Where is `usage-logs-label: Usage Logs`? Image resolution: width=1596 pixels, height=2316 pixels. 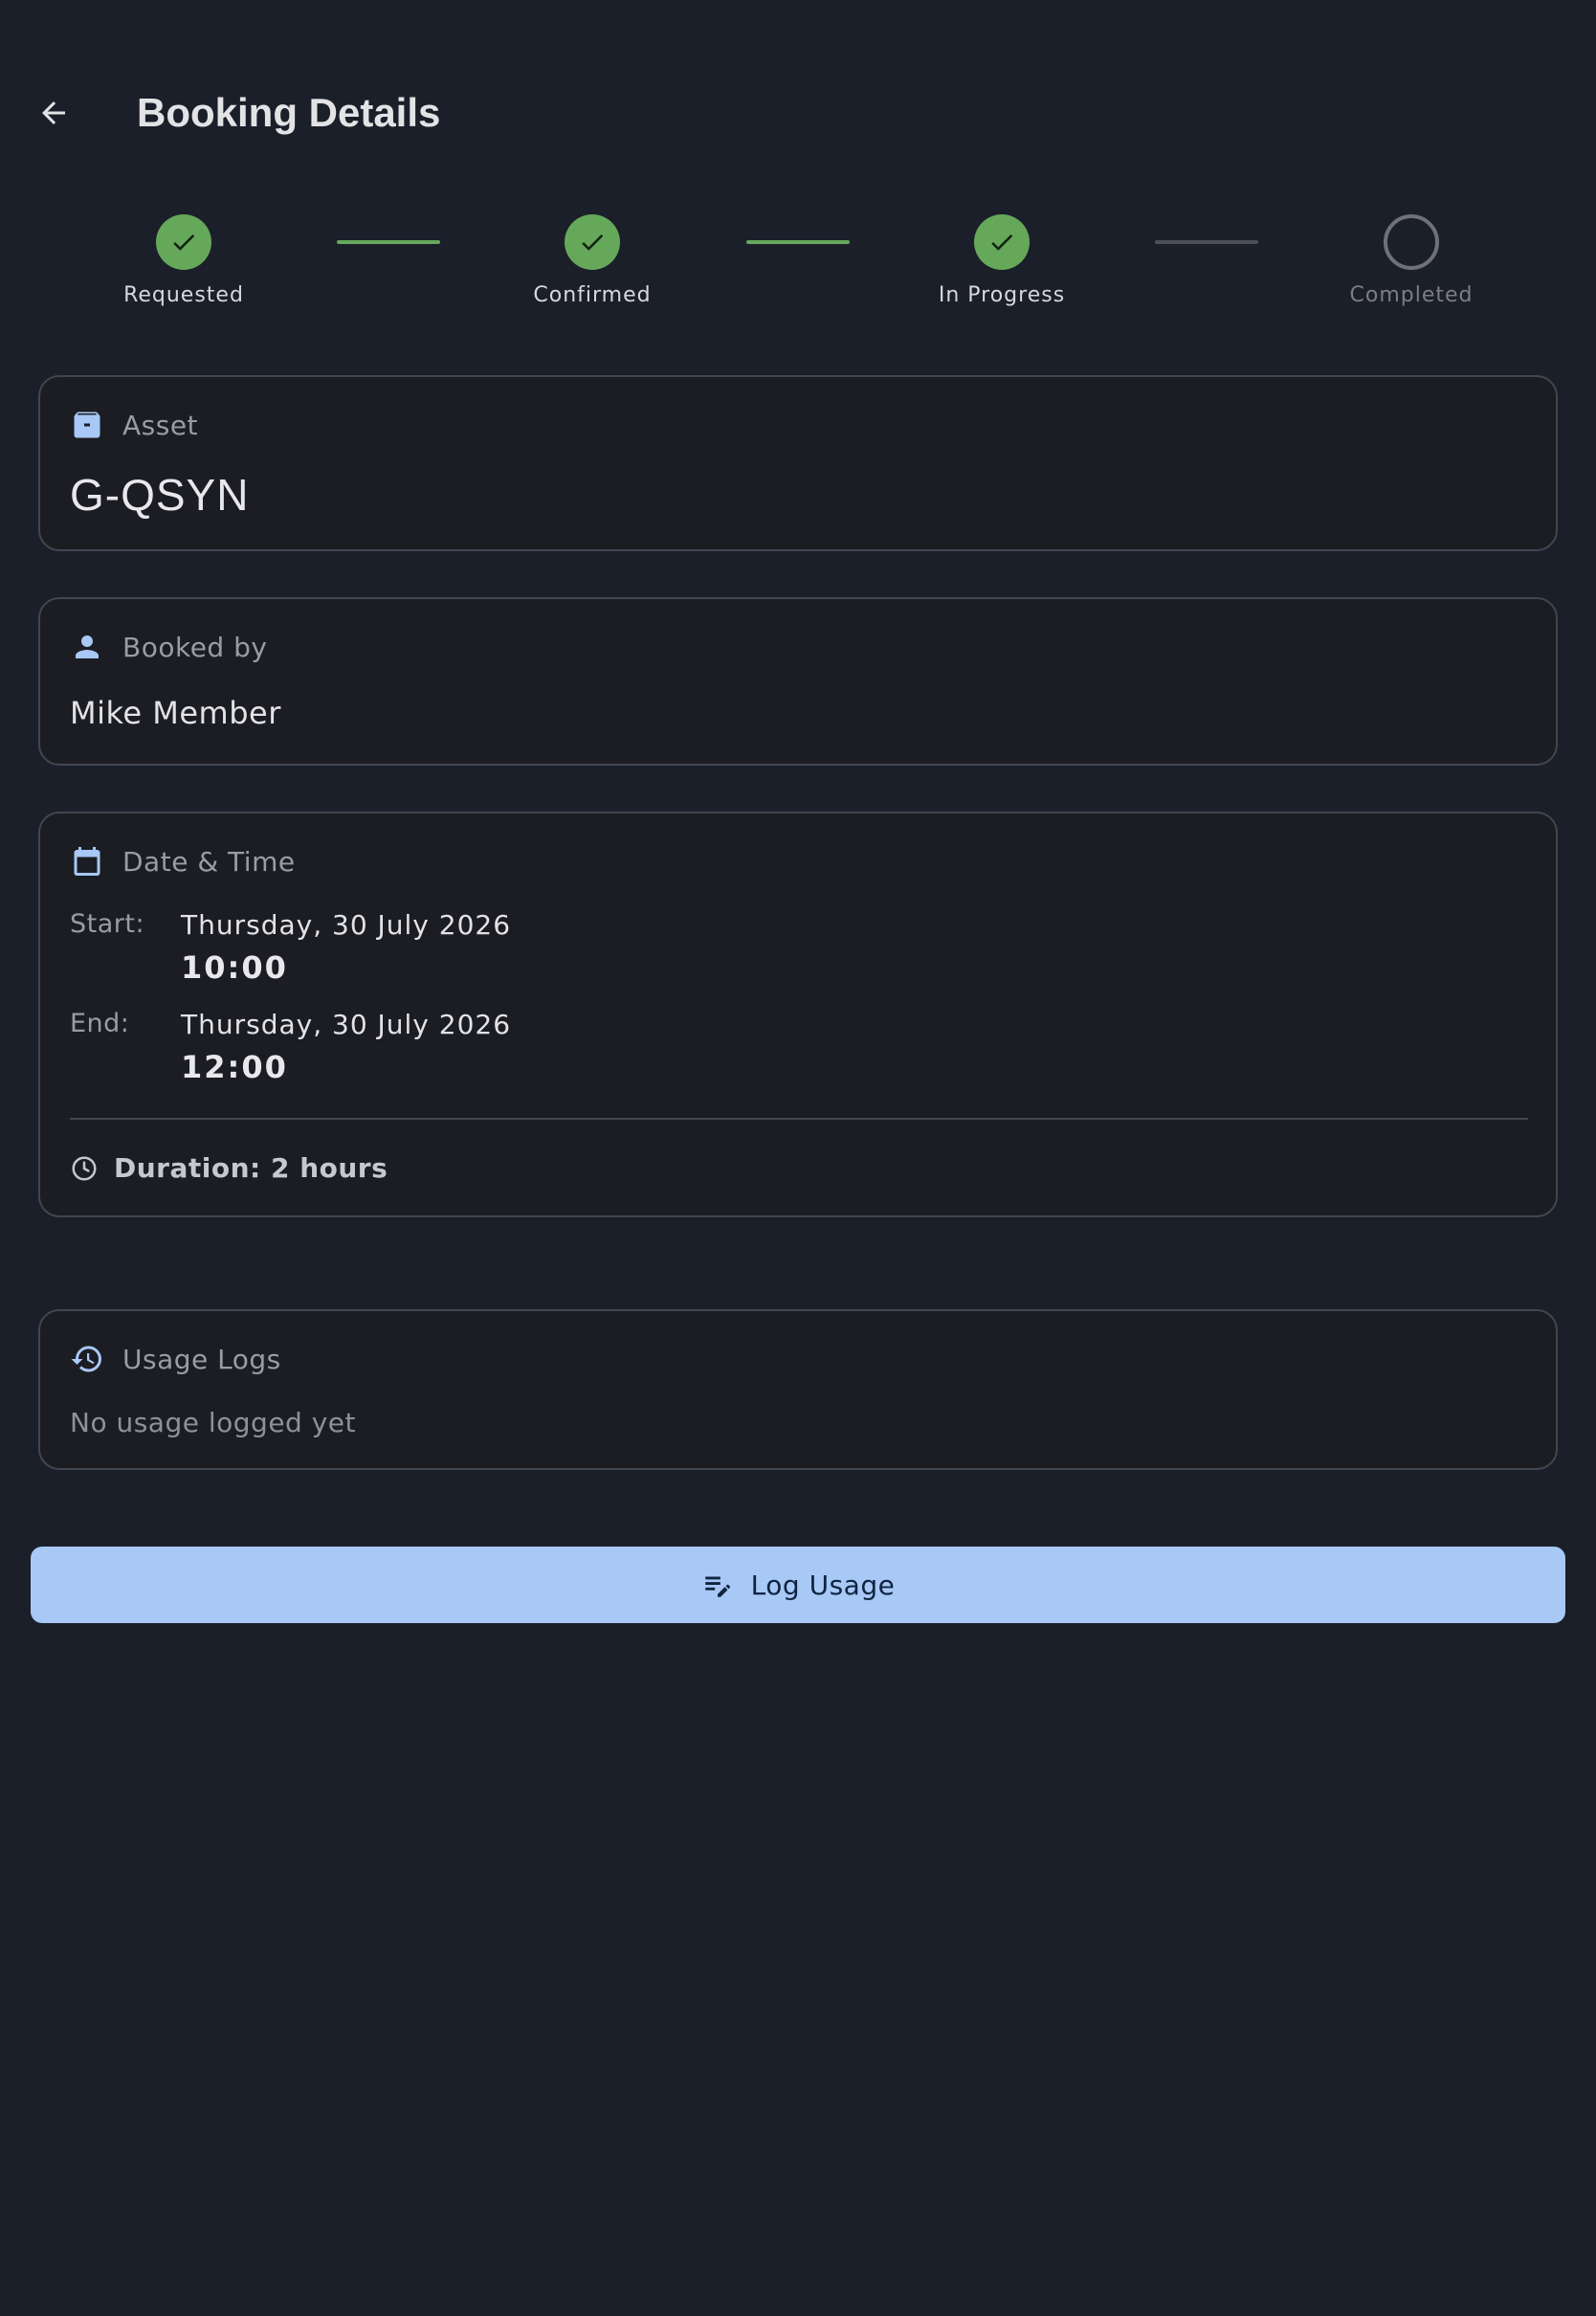 usage-logs-label: Usage Logs is located at coordinates (202, 1359).